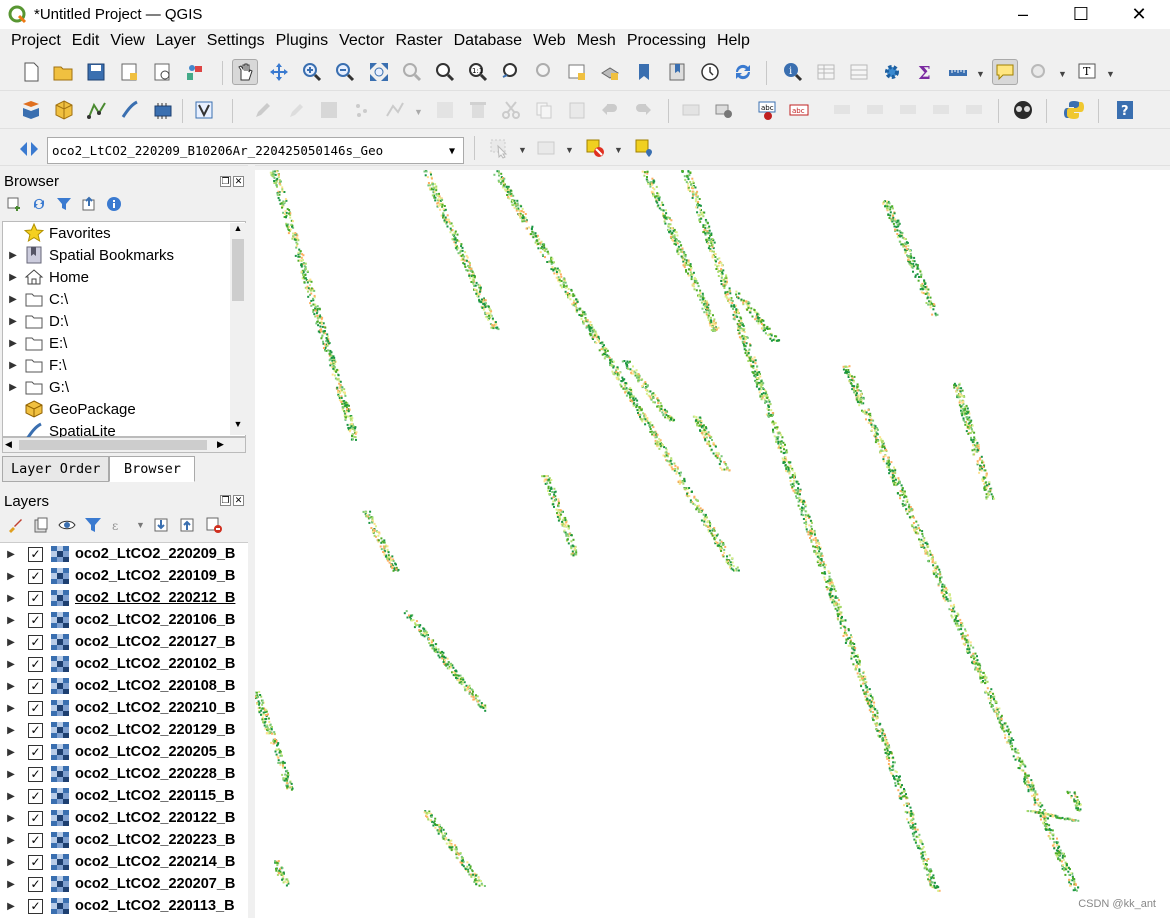 Image resolution: width=1170 pixels, height=918 pixels. Describe the element at coordinates (152, 469) in the screenshot. I see `tab-browser: Browser` at that location.